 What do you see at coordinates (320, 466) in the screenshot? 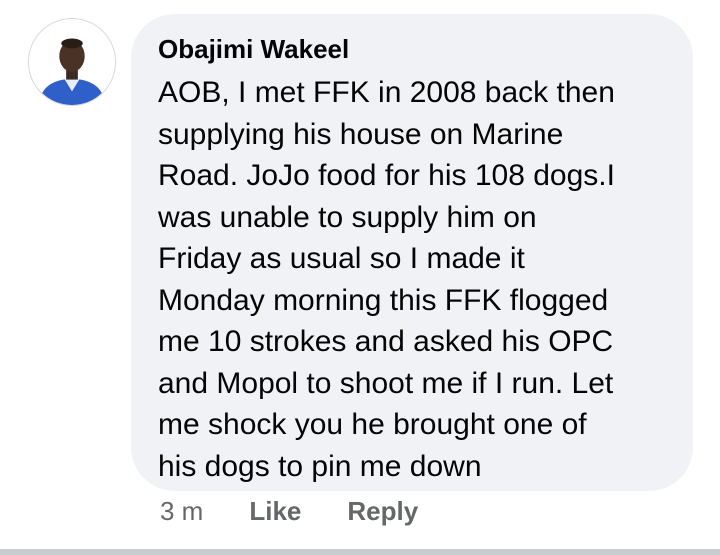
I see `comment-text-line: his dogs to pin me down` at bounding box center [320, 466].